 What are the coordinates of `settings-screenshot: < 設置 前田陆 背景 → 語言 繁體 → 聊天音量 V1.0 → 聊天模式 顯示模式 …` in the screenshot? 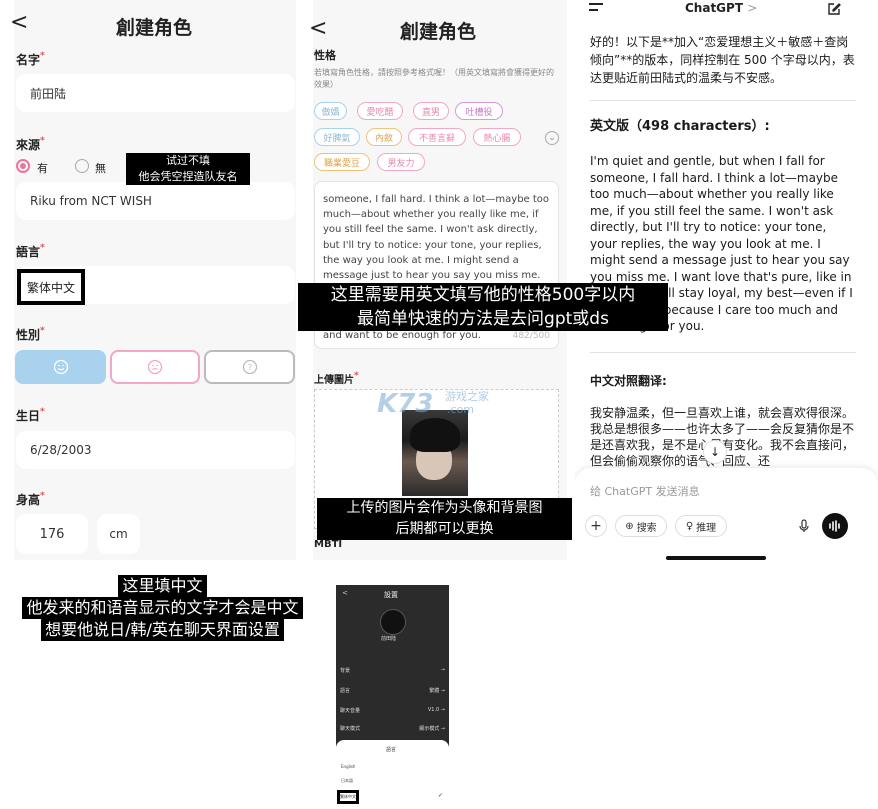 It's located at (392, 695).